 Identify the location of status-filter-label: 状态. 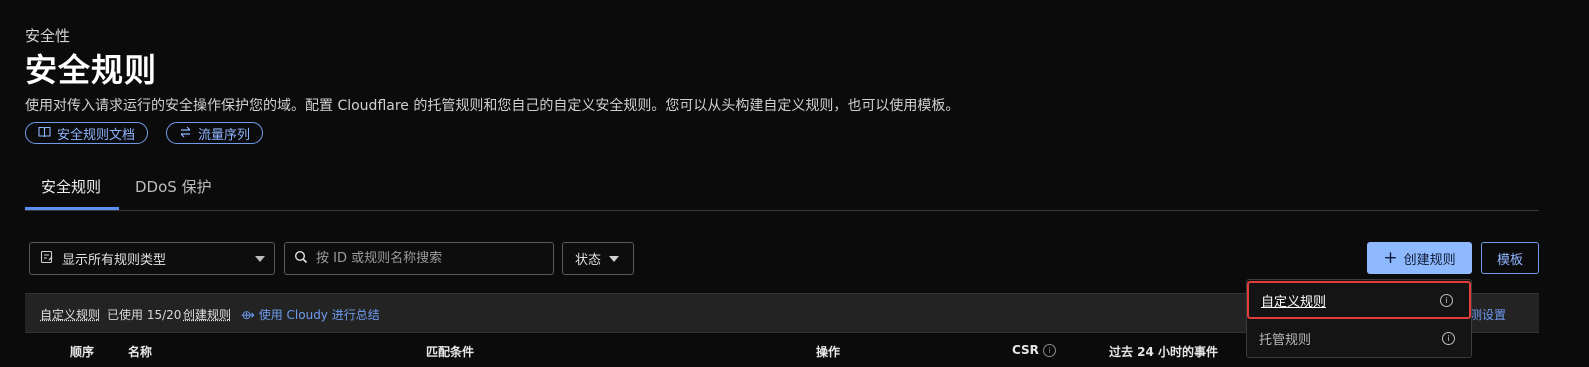
(588, 260).